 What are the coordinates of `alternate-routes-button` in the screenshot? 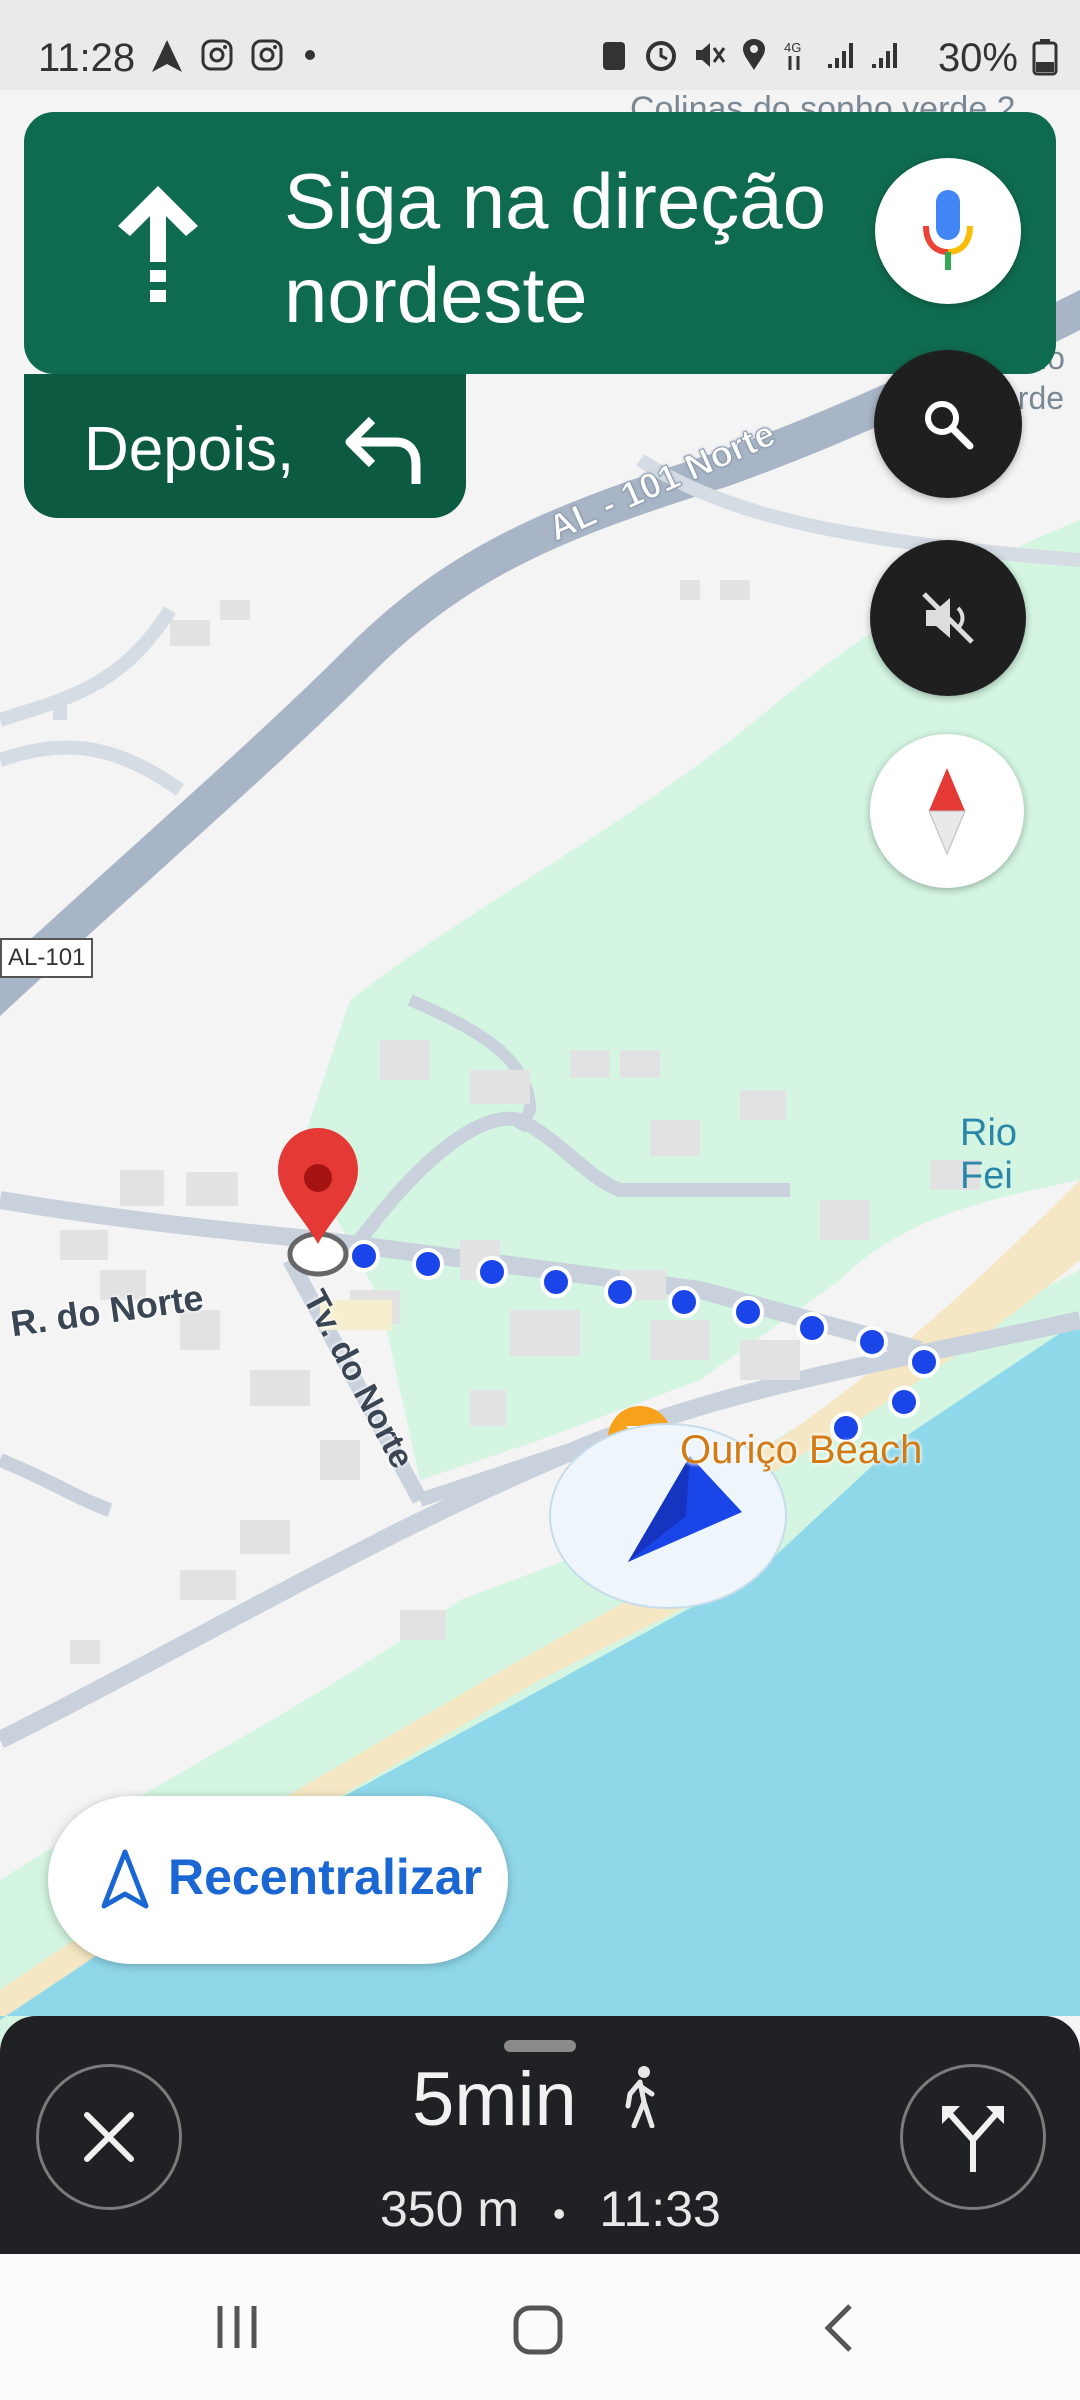 It's located at (973, 2137).